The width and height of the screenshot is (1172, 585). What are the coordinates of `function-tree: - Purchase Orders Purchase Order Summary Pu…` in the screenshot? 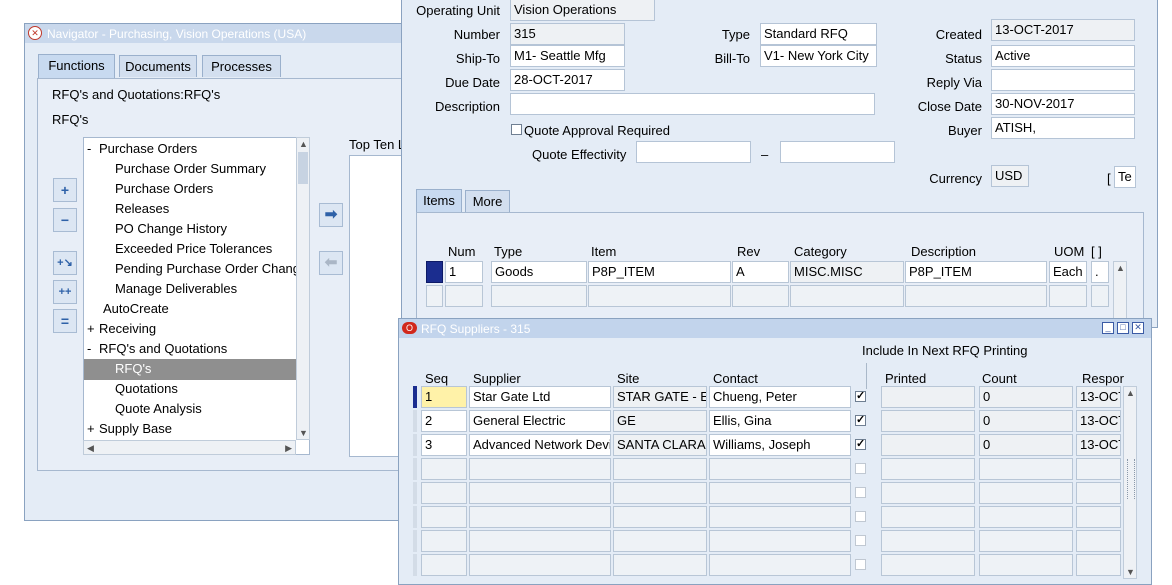 It's located at (196, 296).